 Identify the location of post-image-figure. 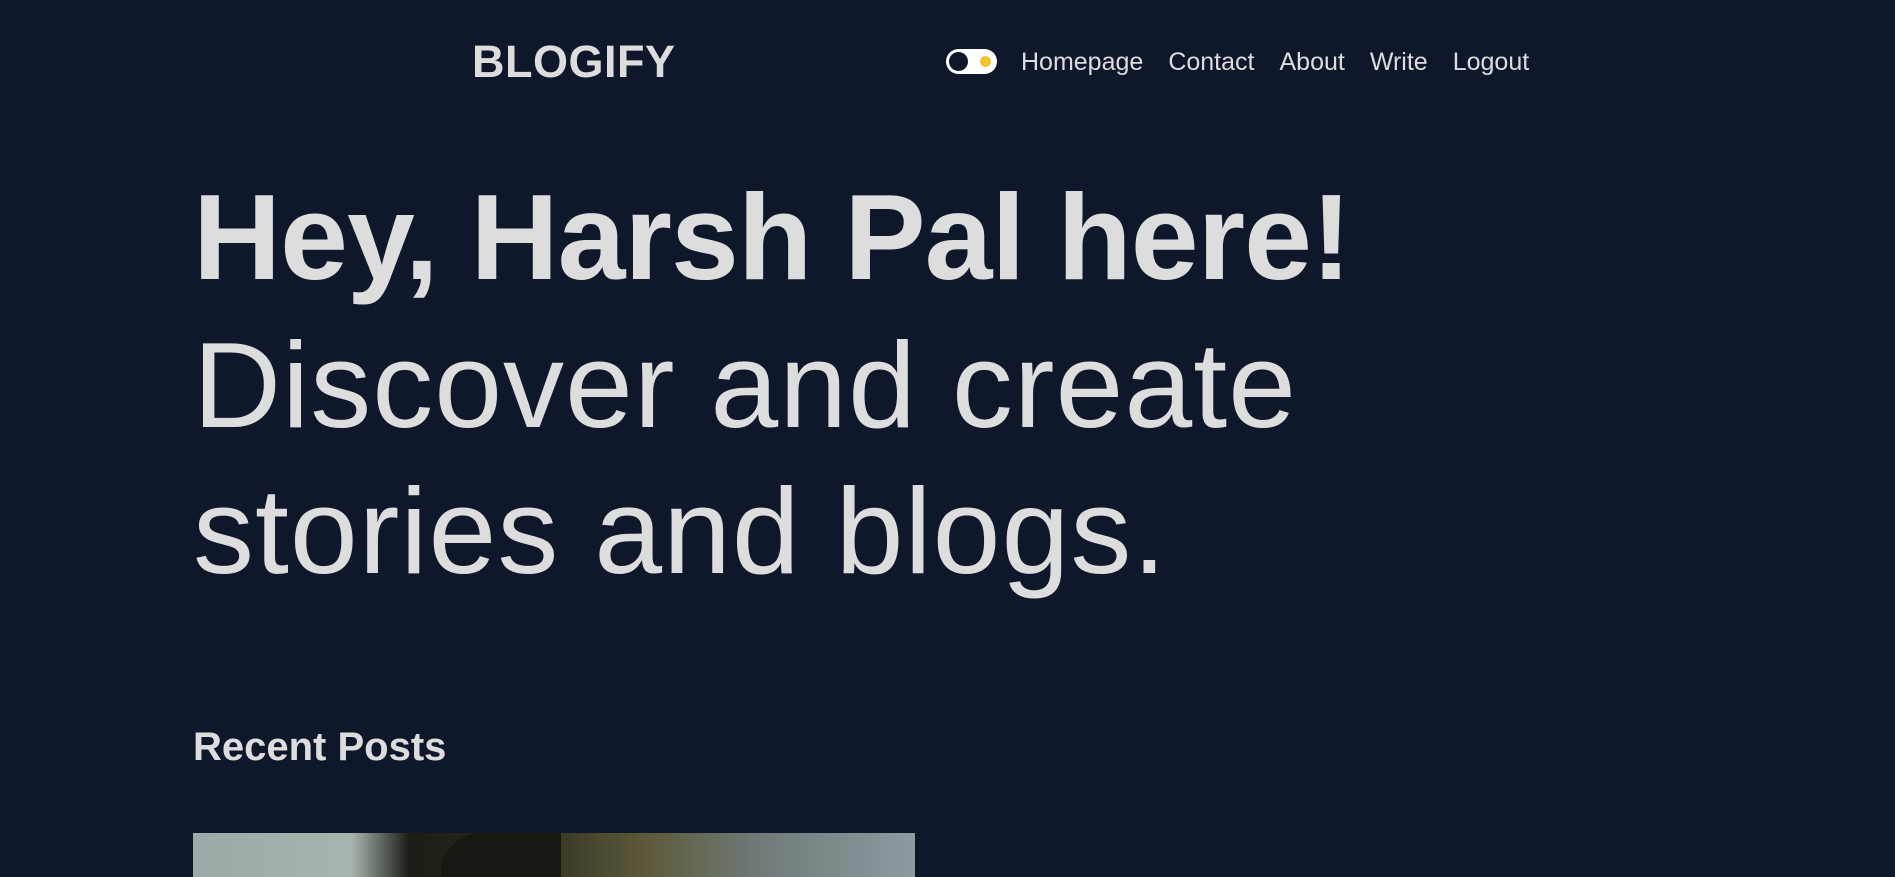
(501, 855).